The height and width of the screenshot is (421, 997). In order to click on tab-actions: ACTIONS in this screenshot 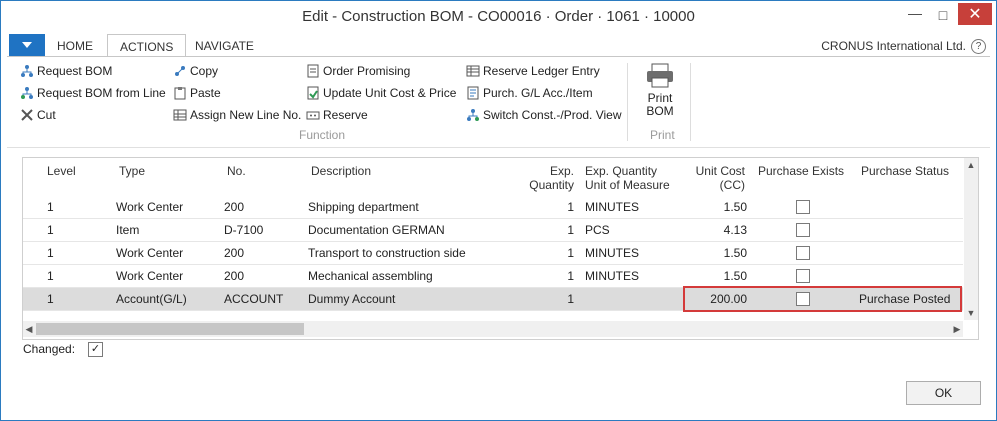, I will do `click(147, 45)`.